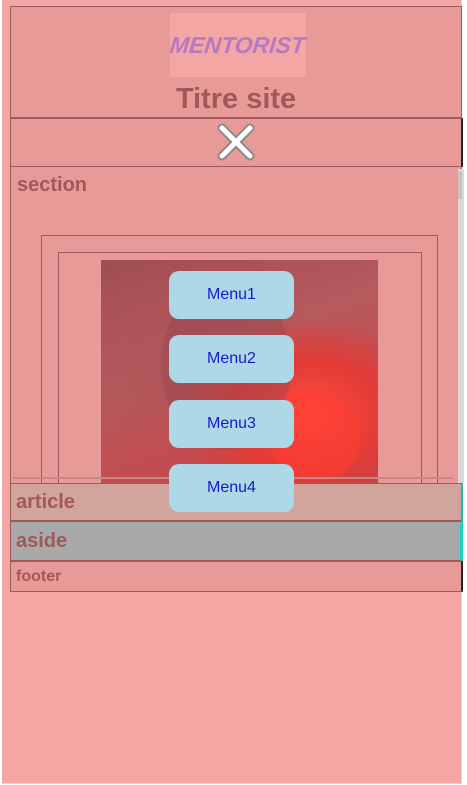  I want to click on close-menu-button, so click(236, 142).